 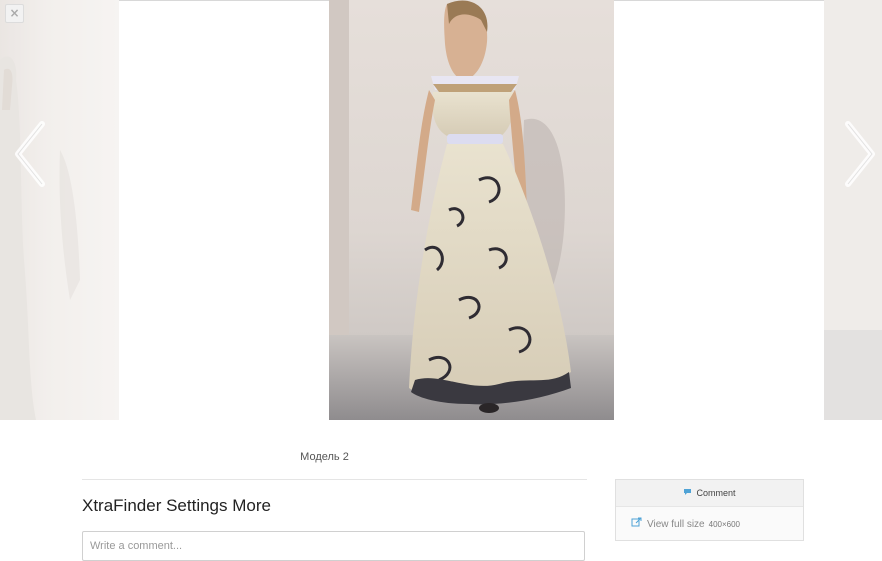 What do you see at coordinates (334, 479) in the screenshot?
I see `section-divider` at bounding box center [334, 479].